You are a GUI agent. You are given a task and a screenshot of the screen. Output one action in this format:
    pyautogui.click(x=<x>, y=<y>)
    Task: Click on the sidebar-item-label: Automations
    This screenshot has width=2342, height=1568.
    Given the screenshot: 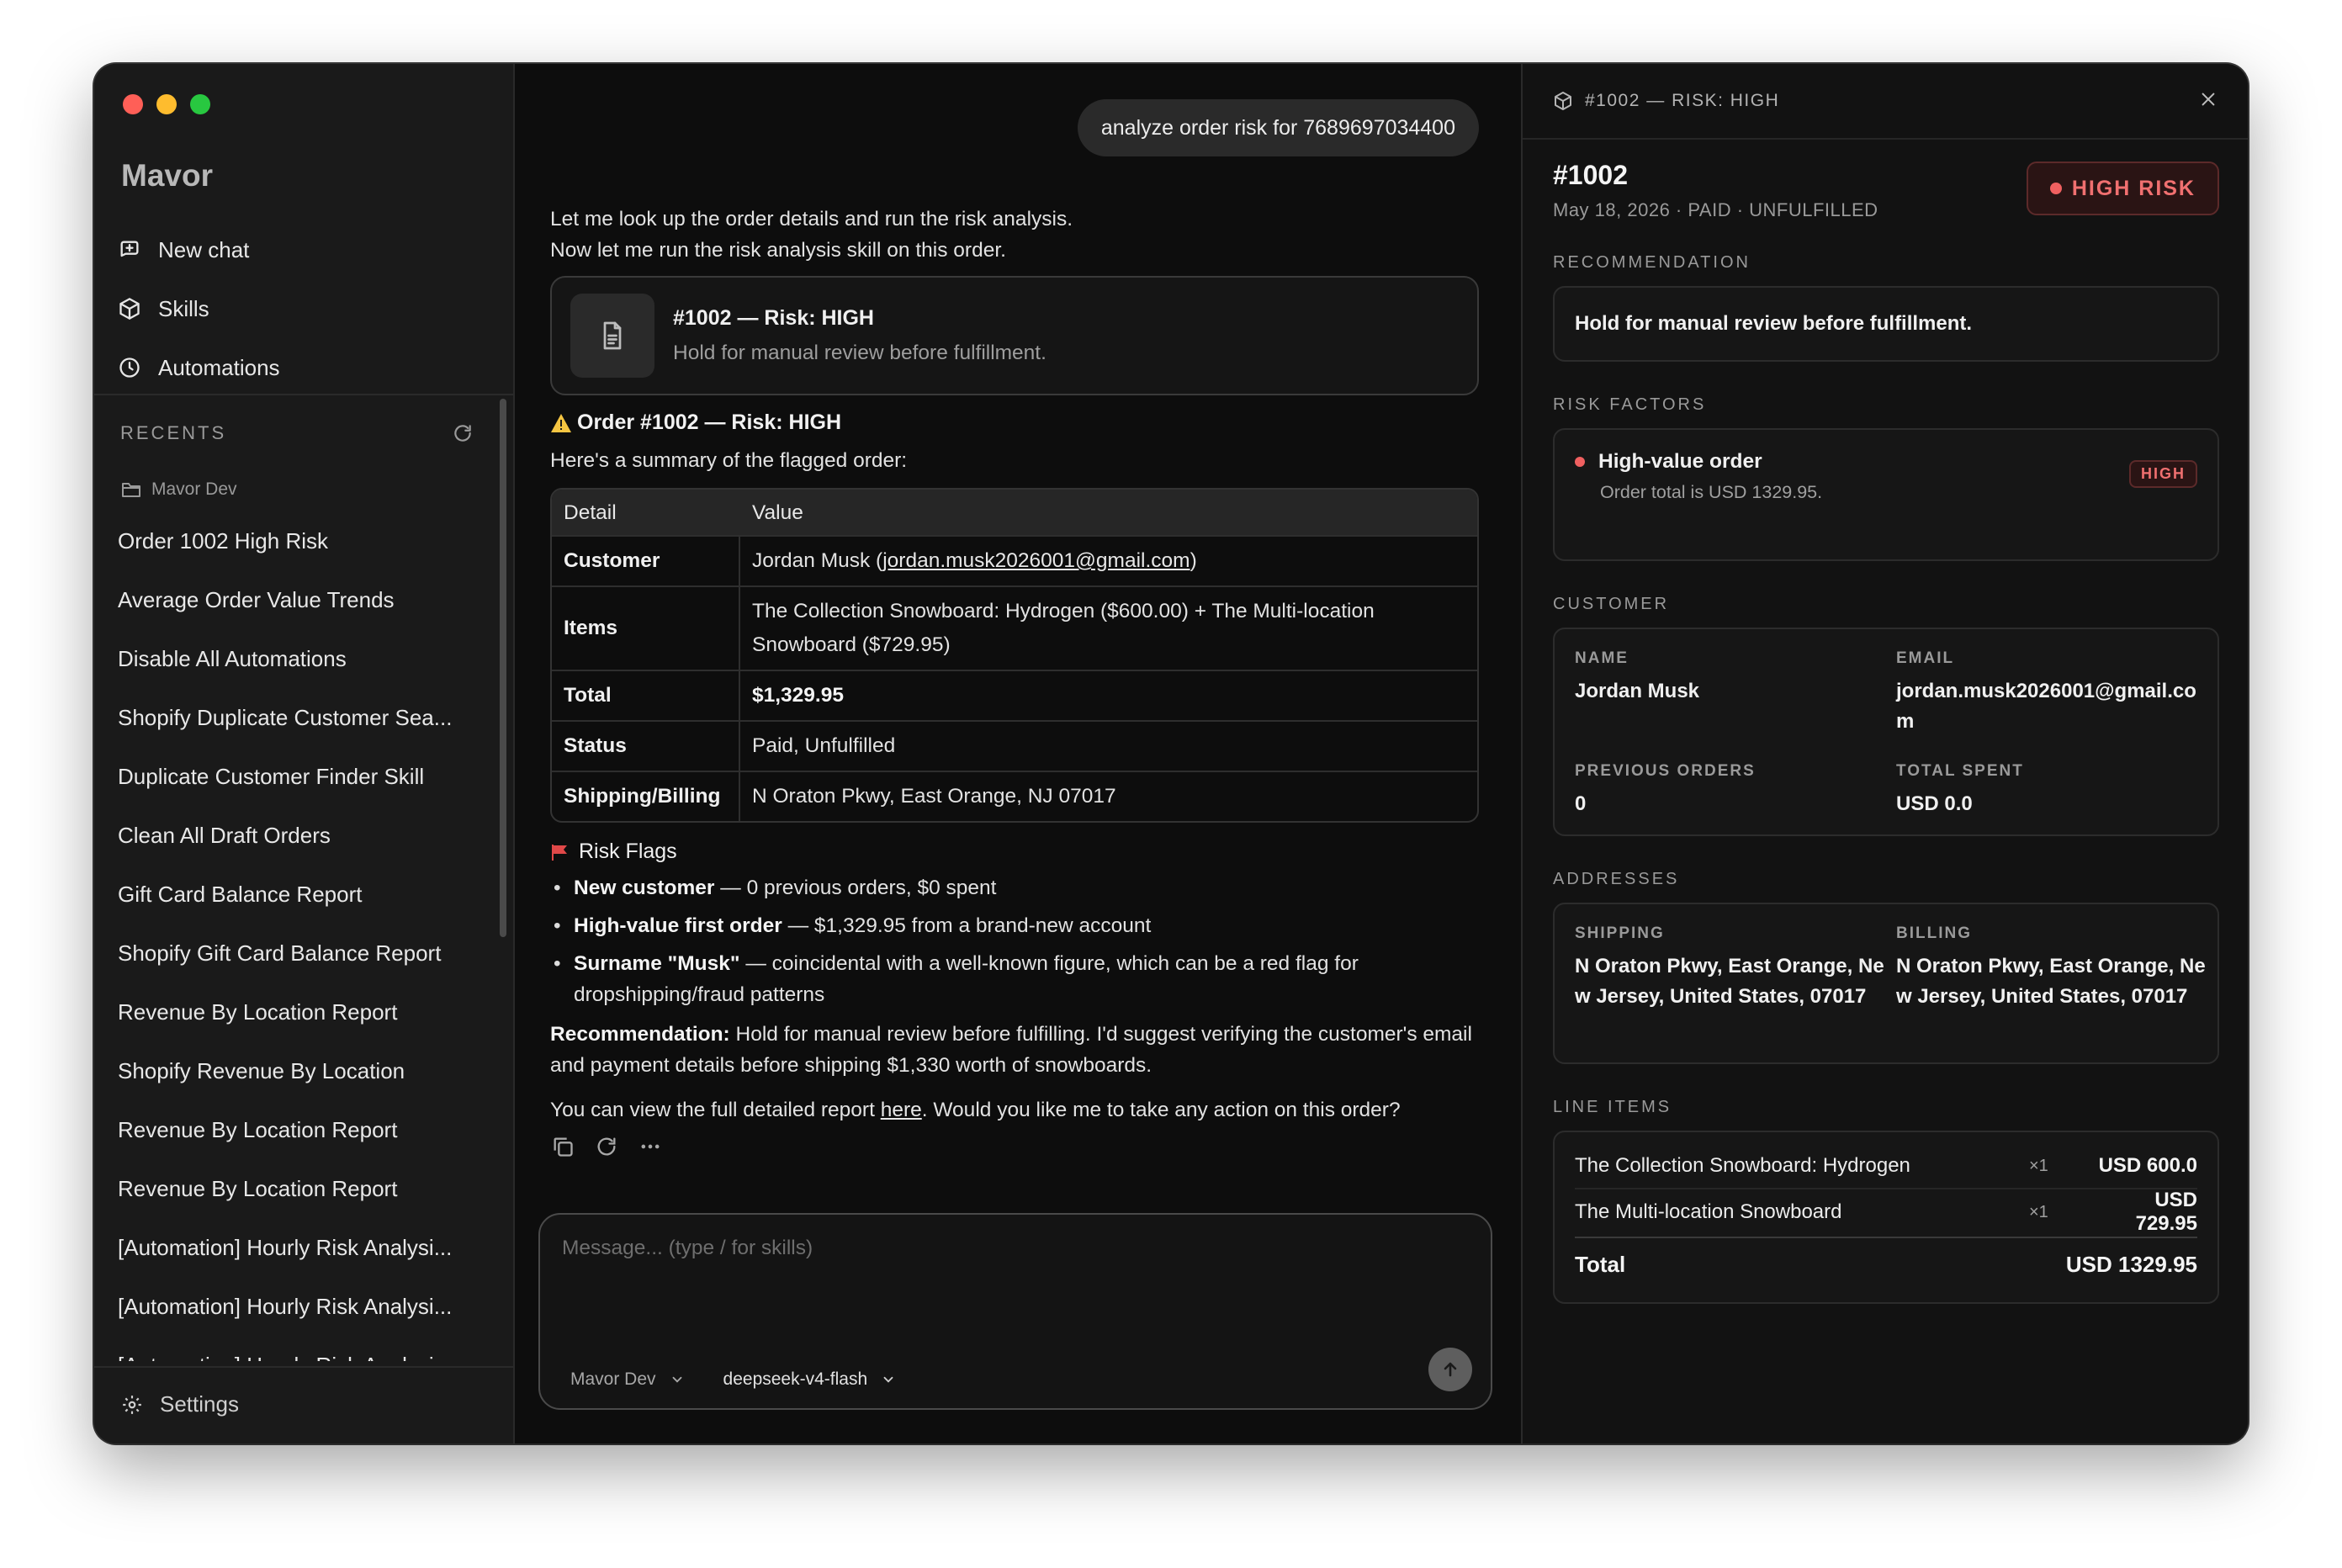 What is the action you would take?
    pyautogui.click(x=219, y=367)
    